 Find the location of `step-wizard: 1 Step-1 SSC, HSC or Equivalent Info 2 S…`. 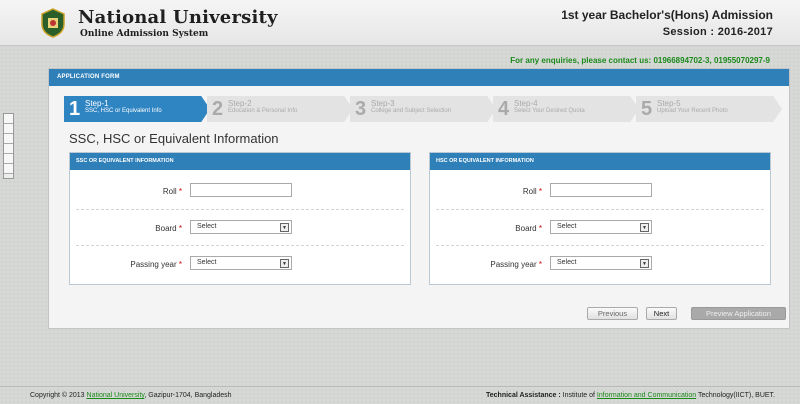

step-wizard: 1 Step-1 SSC, HSC or Equivalent Info 2 S… is located at coordinates (424, 109).